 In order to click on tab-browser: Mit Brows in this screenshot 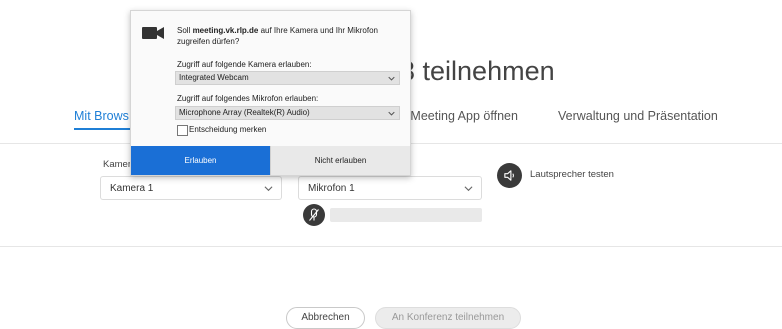, I will do `click(101, 116)`.